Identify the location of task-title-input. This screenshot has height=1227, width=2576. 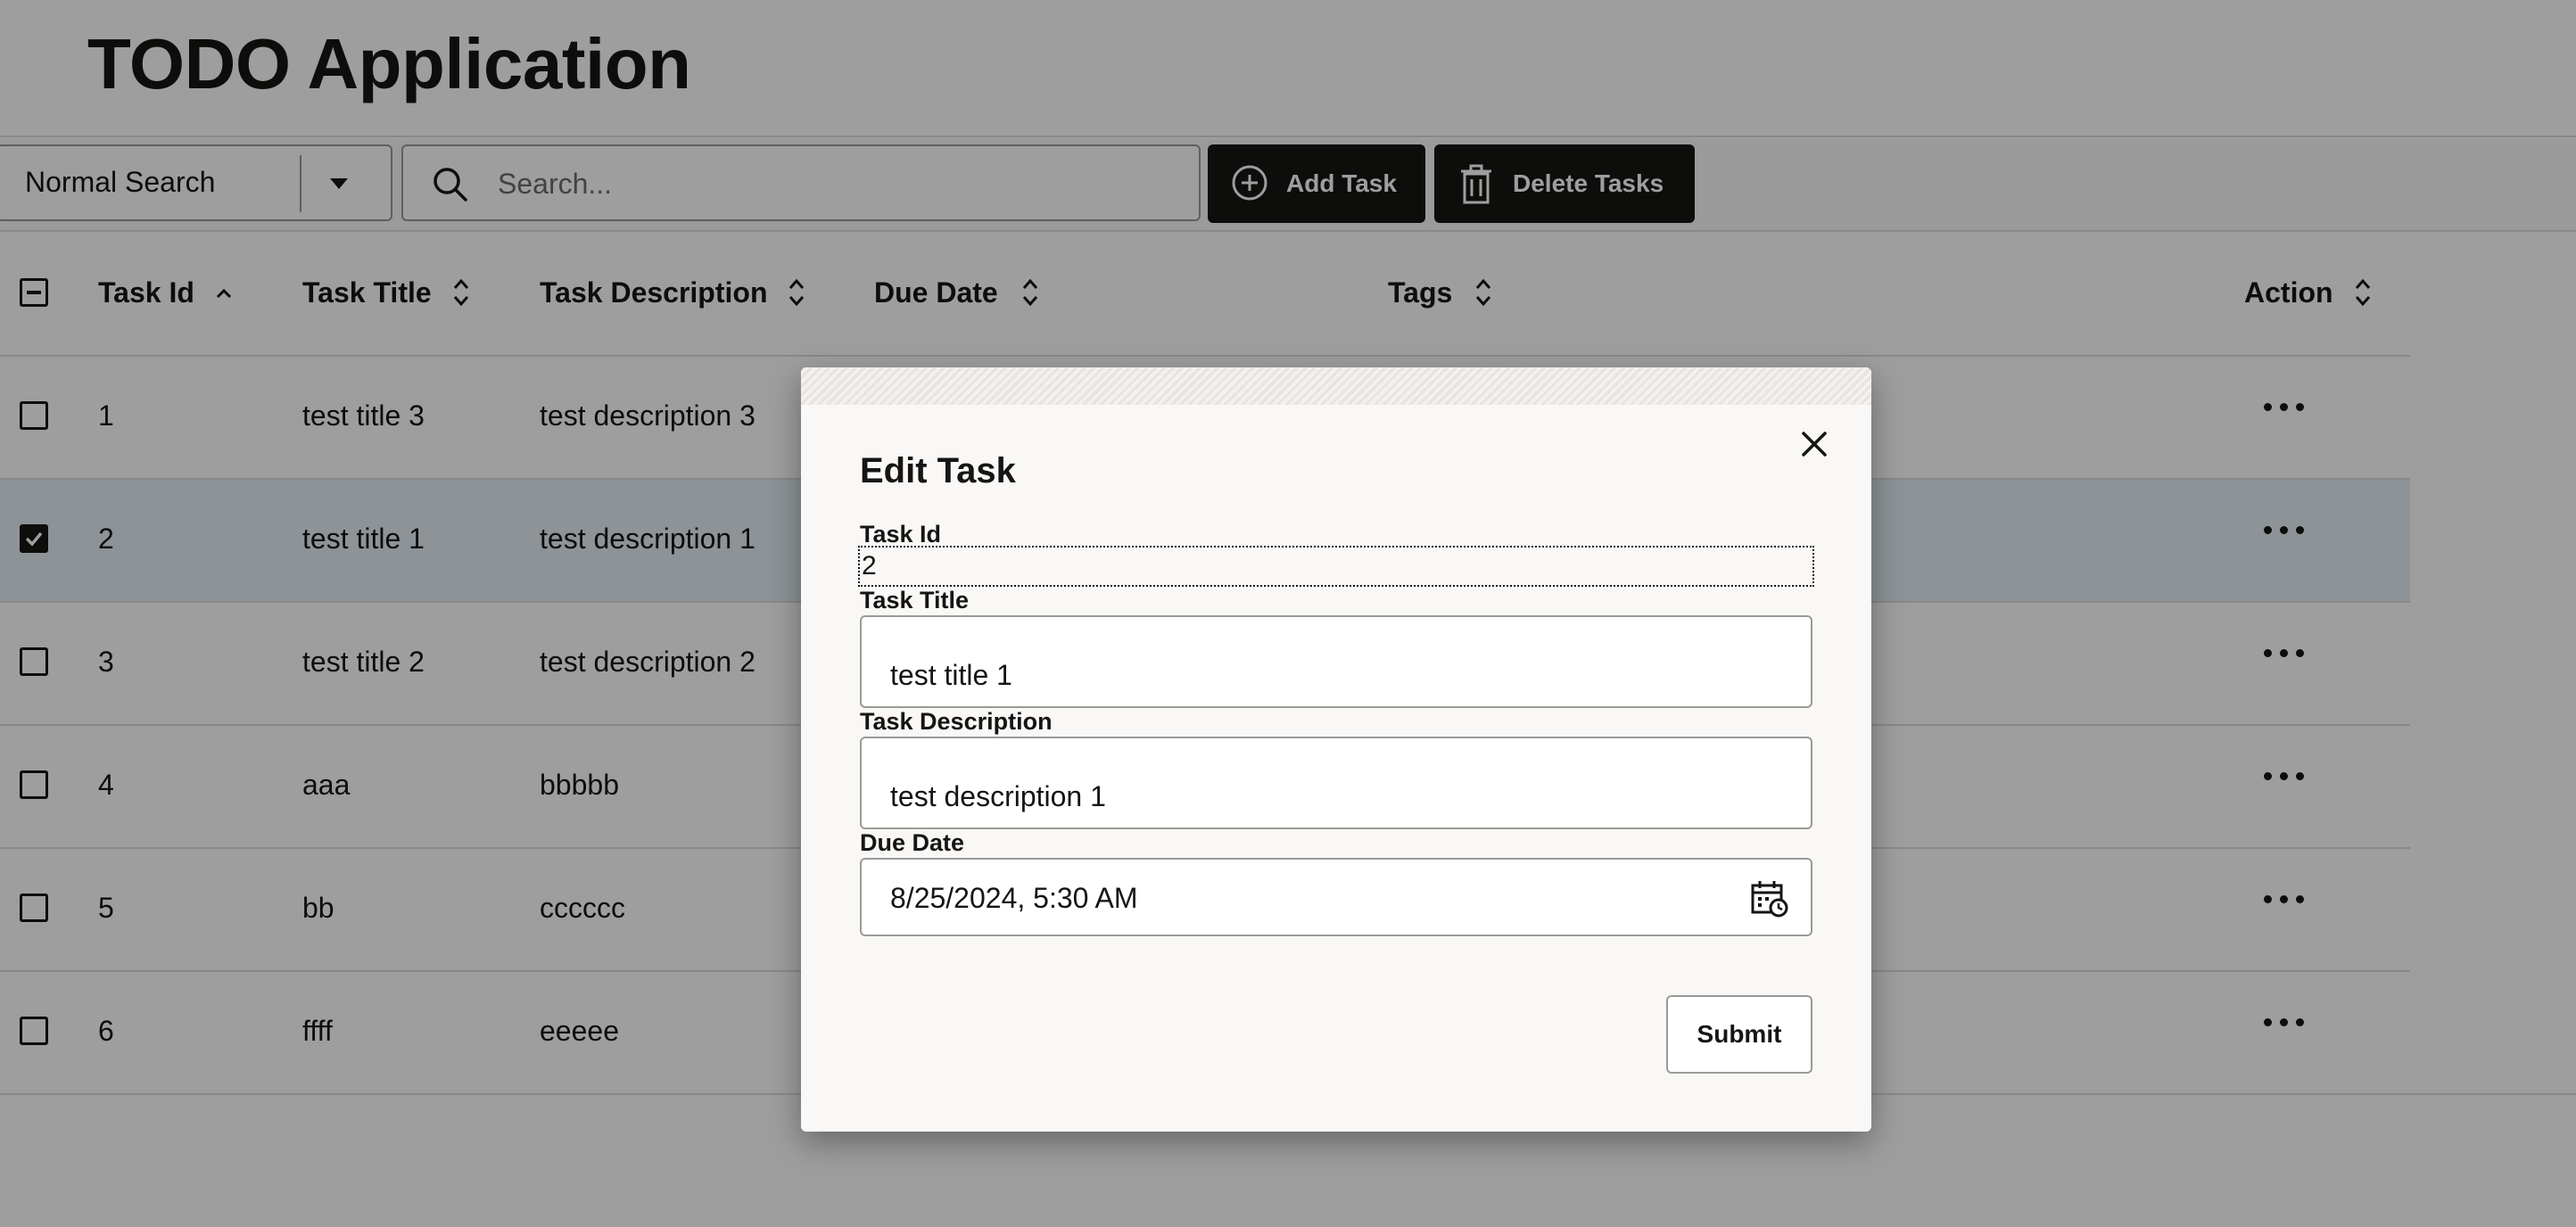
(1327, 675).